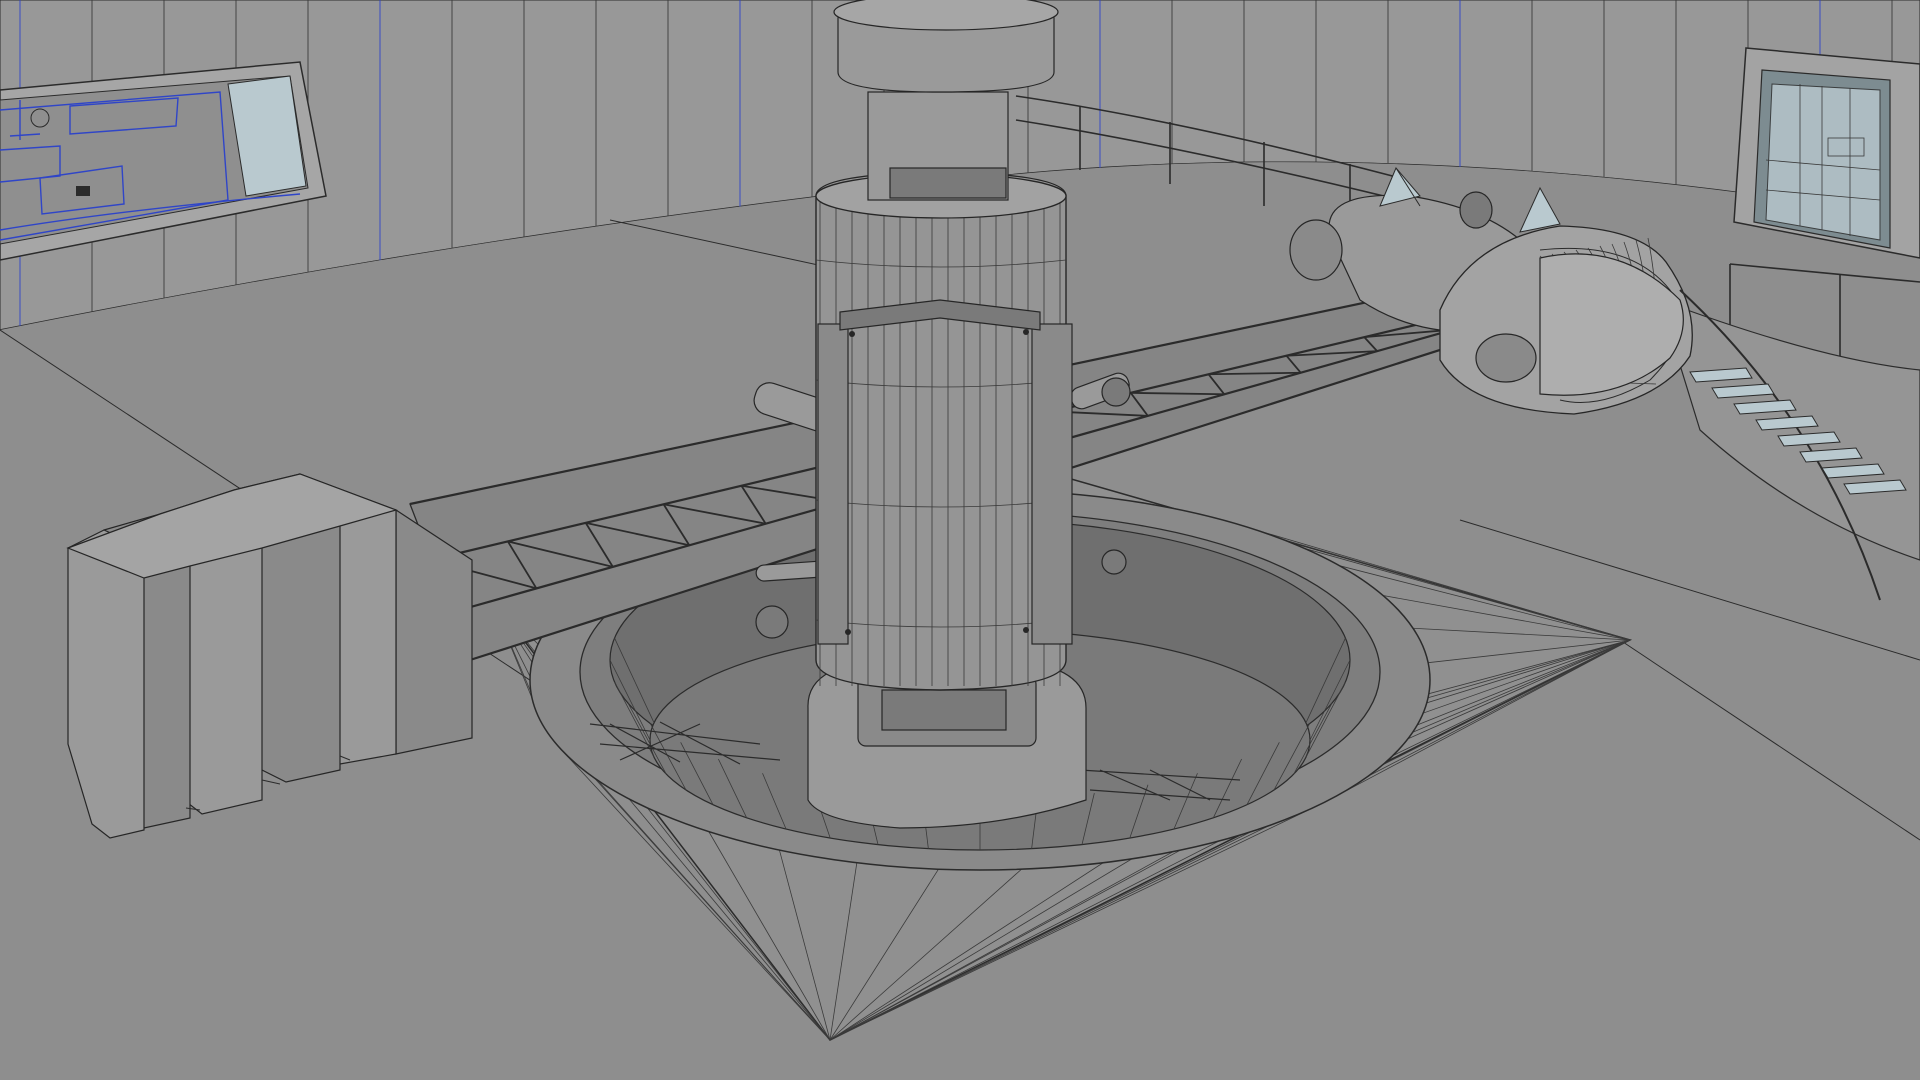 The width and height of the screenshot is (1920, 1080). What do you see at coordinates (1826, 153) in the screenshot?
I see `doorway` at bounding box center [1826, 153].